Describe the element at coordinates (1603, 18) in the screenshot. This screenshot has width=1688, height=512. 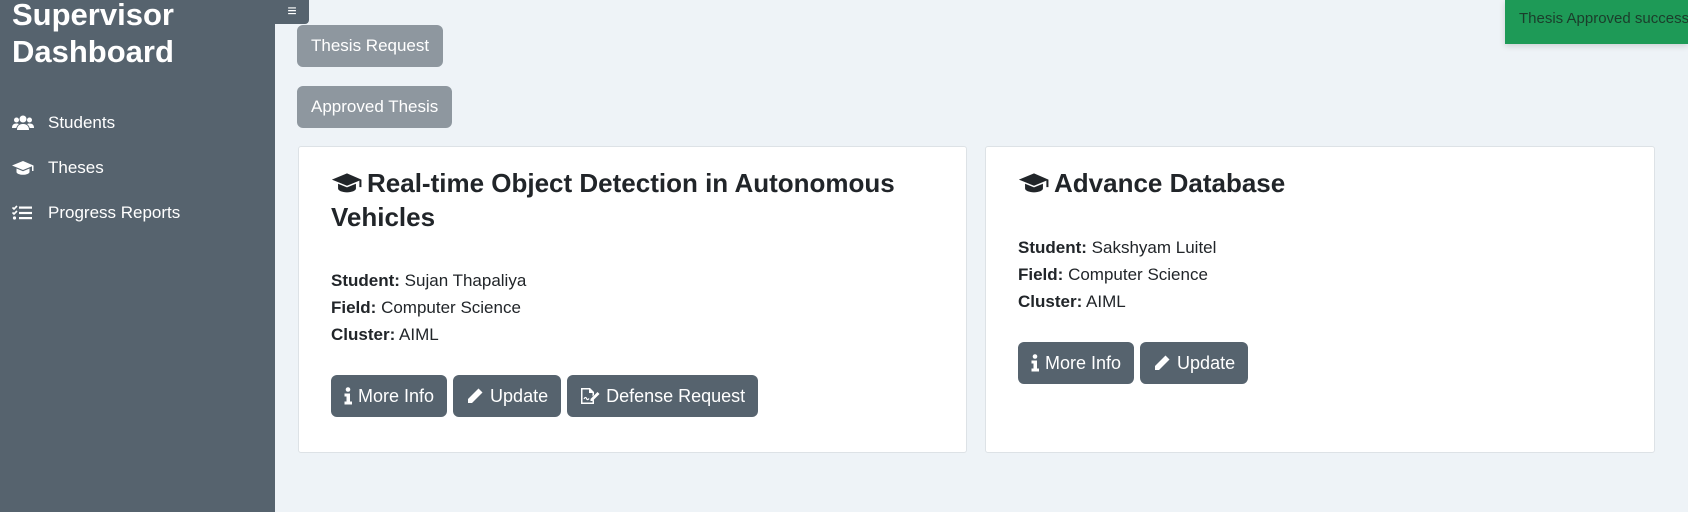
I see `toast-message: Thesis Approved success` at that location.